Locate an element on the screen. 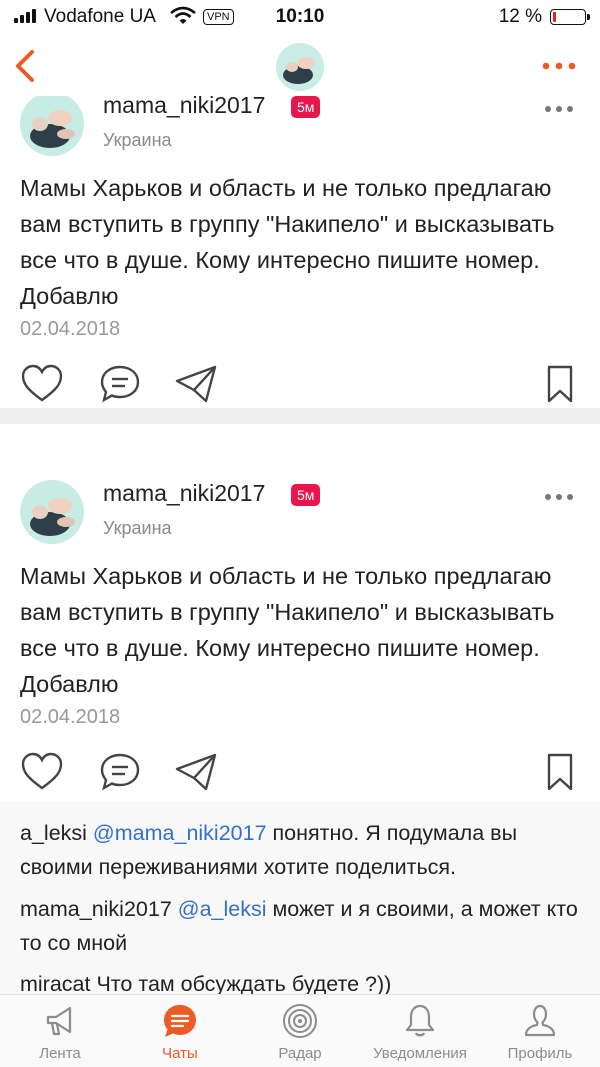 The height and width of the screenshot is (1067, 600). comment-author: mama_niki2017 is located at coordinates (96, 909).